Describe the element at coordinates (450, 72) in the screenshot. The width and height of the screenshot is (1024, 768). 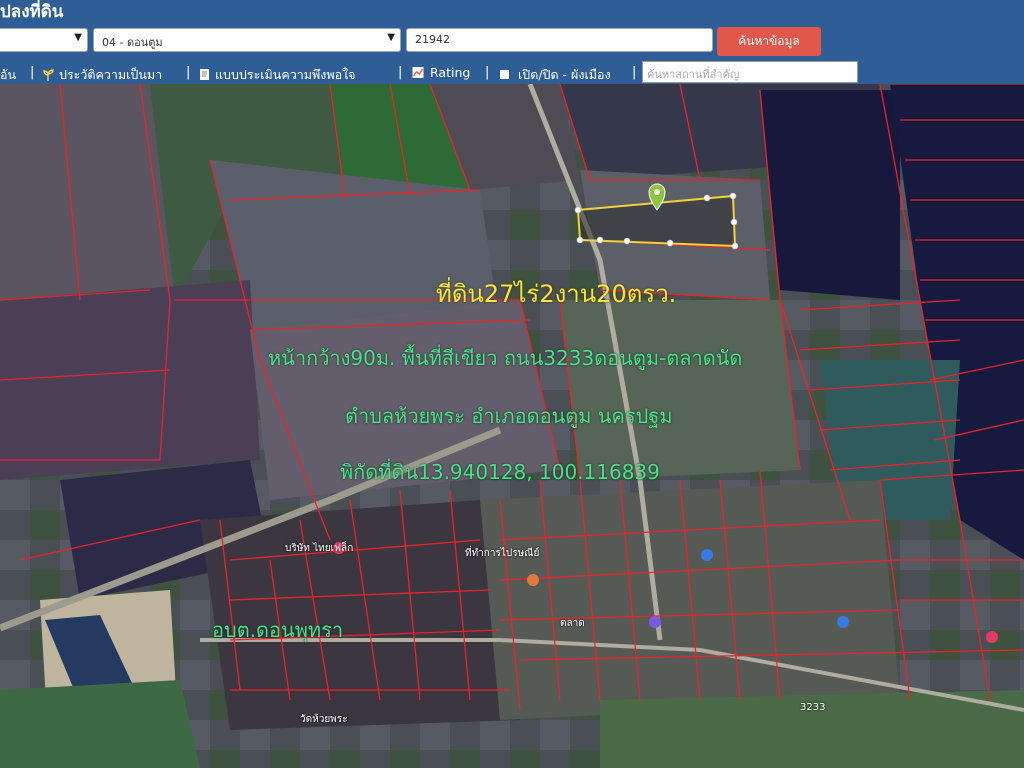
I see `toolbar-item-rating-label: Rating` at that location.